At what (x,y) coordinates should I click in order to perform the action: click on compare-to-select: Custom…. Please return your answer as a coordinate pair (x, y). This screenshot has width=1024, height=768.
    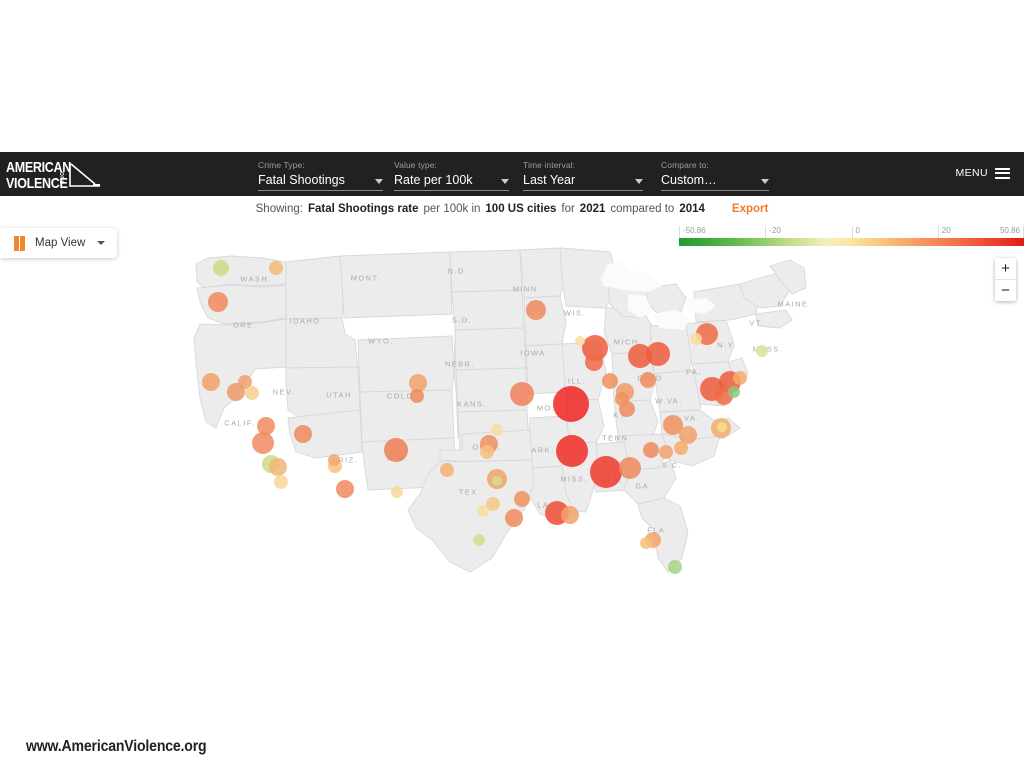
    Looking at the image, I should click on (715, 182).